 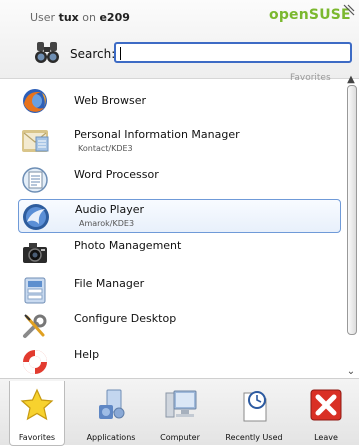 I want to click on tools-icon, so click(x=35, y=326).